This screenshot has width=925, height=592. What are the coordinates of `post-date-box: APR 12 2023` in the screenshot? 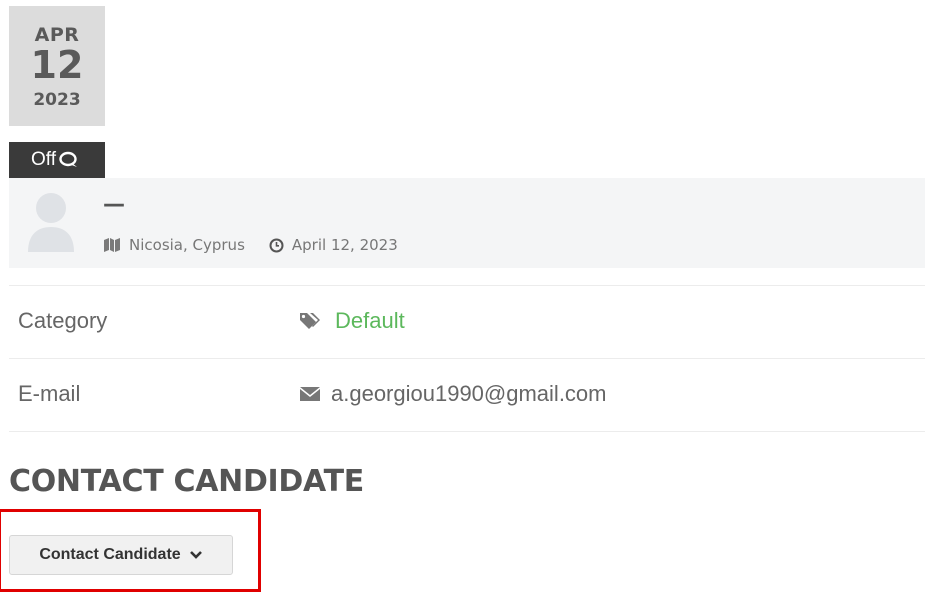 It's located at (57, 66).